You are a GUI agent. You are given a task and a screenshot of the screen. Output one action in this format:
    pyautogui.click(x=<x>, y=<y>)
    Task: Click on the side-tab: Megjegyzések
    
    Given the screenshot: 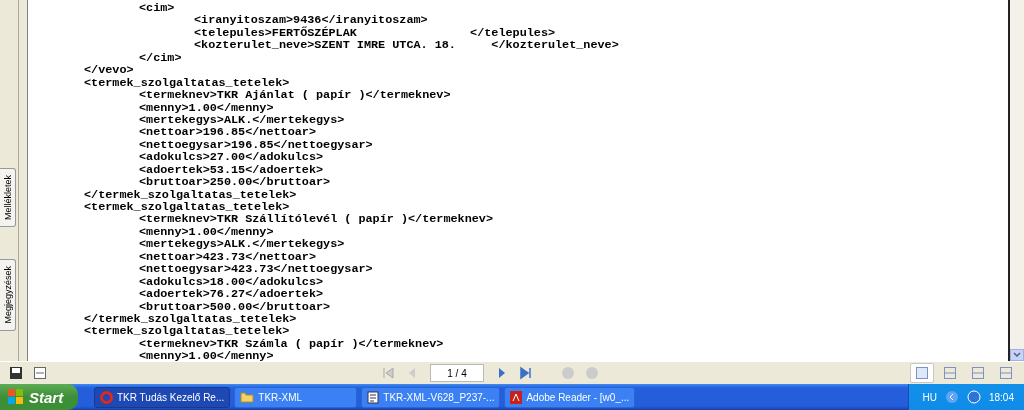 What is the action you would take?
    pyautogui.click(x=8, y=295)
    